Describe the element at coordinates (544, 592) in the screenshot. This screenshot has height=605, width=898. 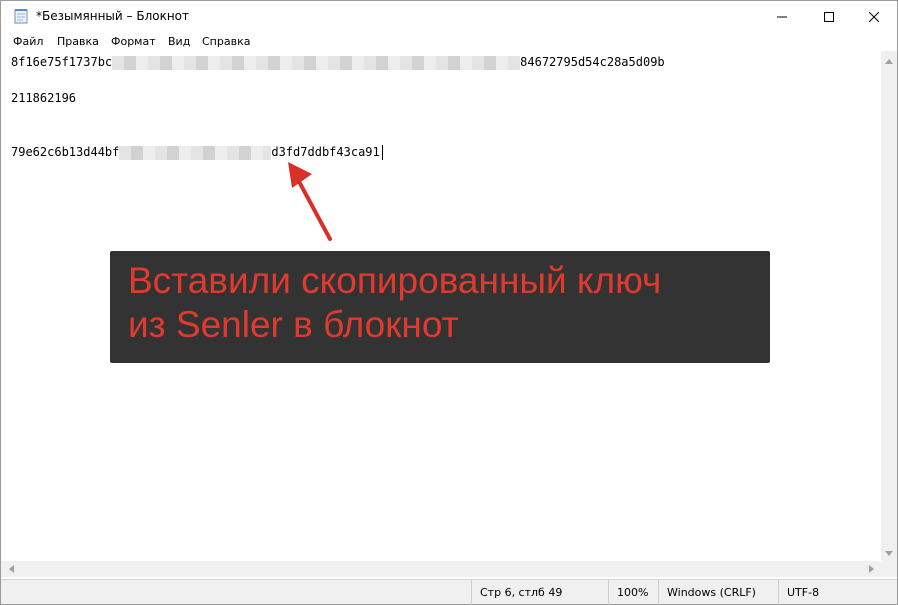
I see `status-cursor-position: Стр 6, стлб 49` at that location.